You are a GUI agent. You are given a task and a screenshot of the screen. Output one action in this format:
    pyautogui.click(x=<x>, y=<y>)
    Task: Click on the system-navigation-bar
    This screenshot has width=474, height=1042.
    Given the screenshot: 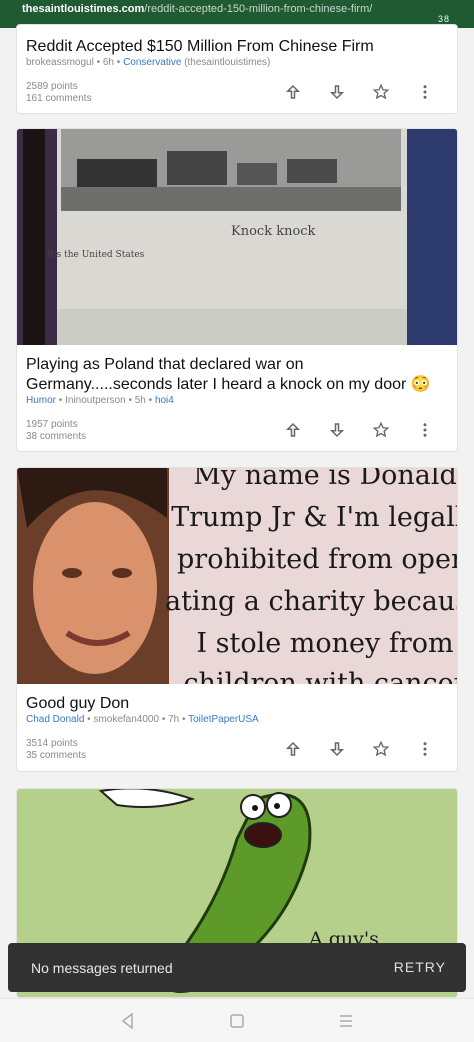 What is the action you would take?
    pyautogui.click(x=237, y=1020)
    